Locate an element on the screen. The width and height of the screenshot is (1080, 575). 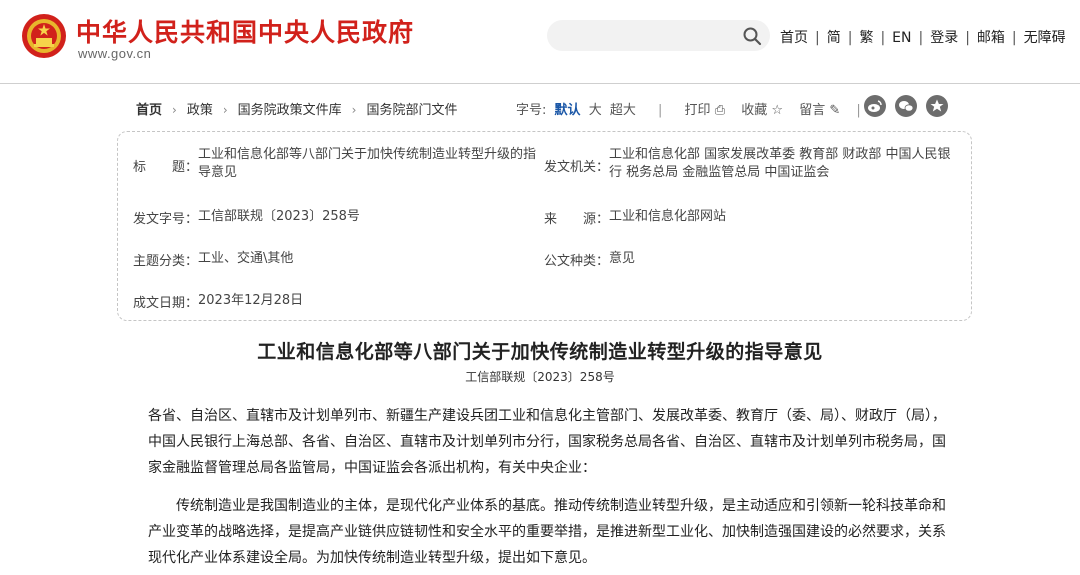
more-icon is located at coordinates (937, 106).